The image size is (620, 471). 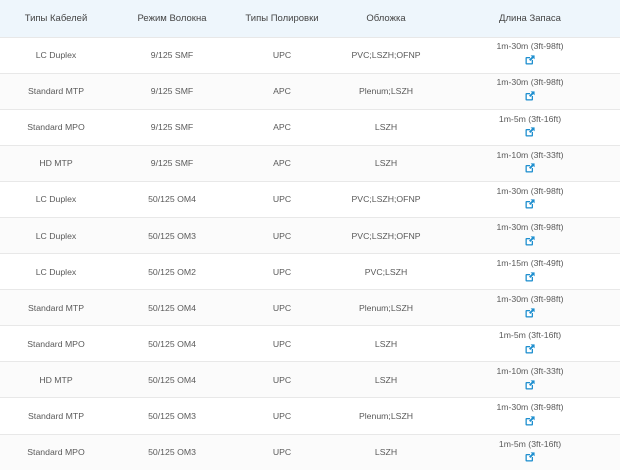 What do you see at coordinates (172, 271) in the screenshot?
I see `fiber-mode-cell: 50/125 OM2` at bounding box center [172, 271].